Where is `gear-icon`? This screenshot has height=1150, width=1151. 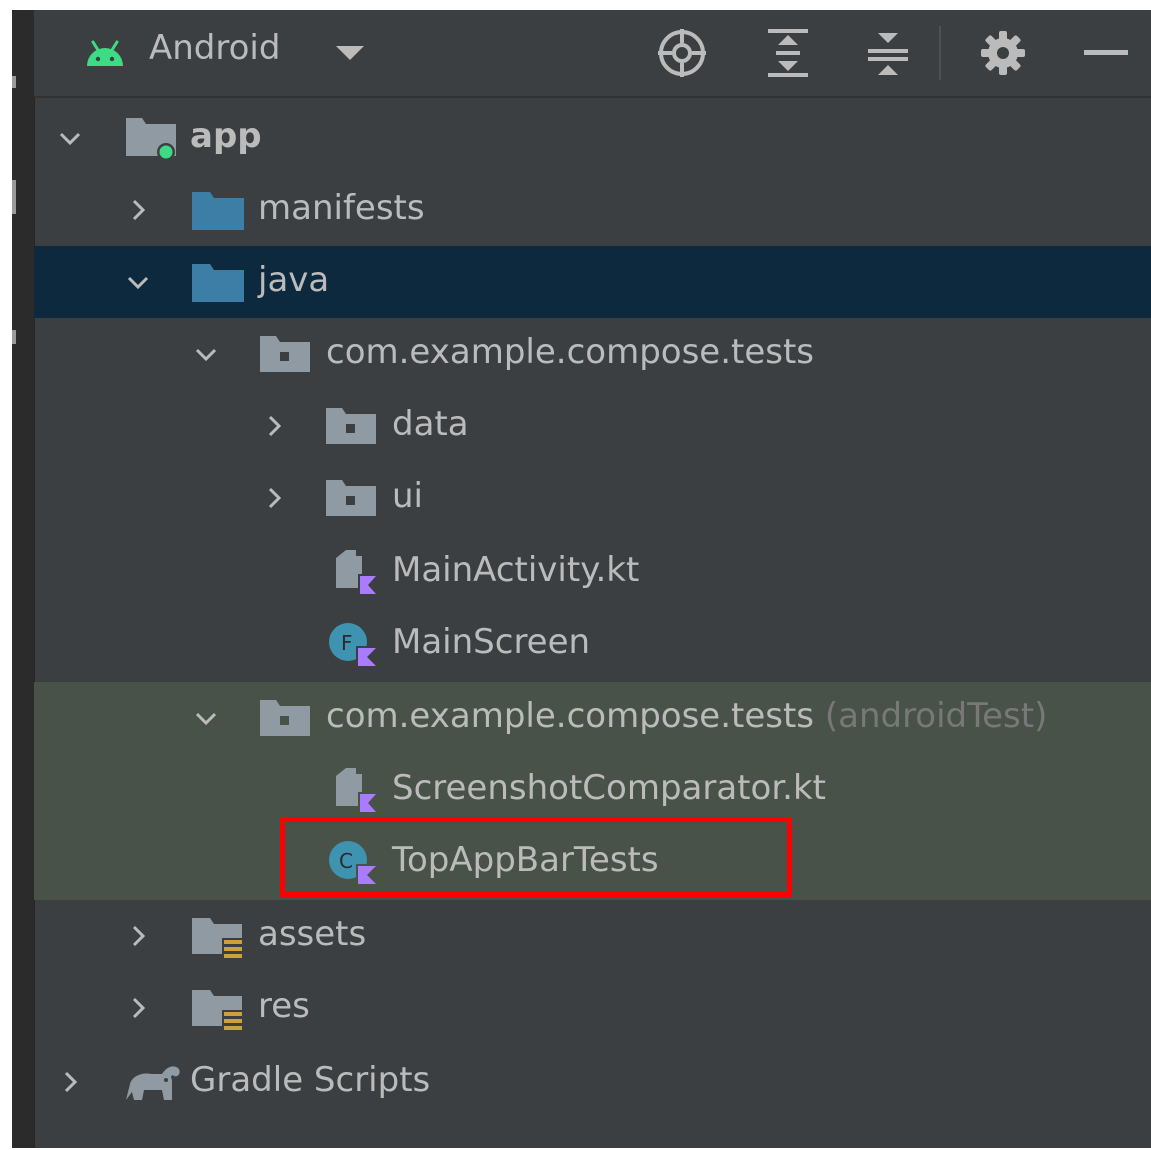 gear-icon is located at coordinates (1003, 53).